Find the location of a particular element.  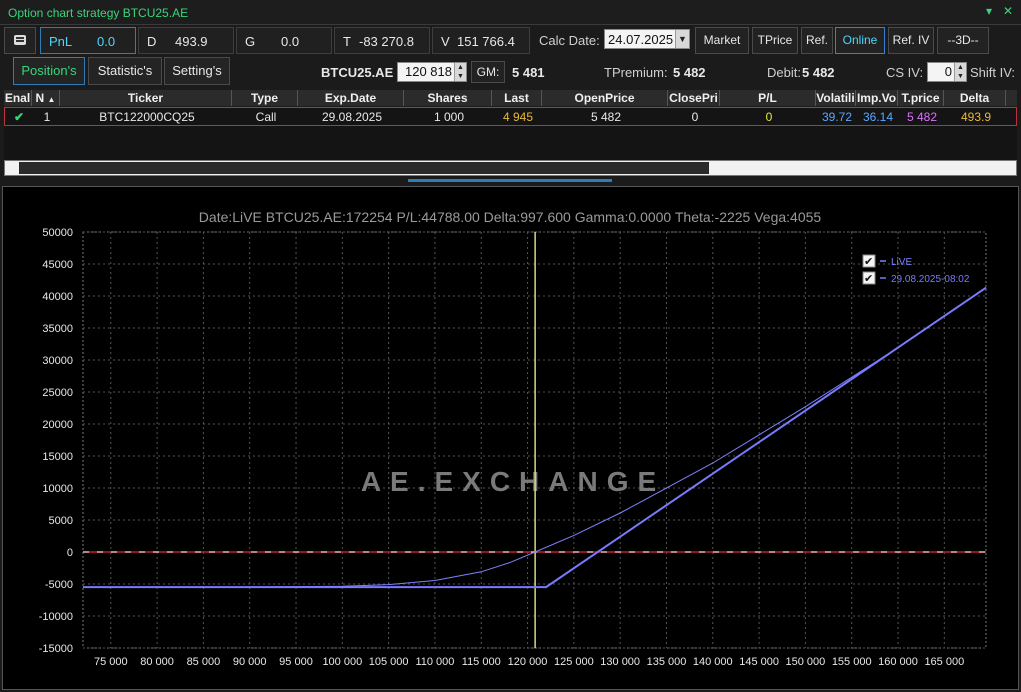

y-tick-label: 50000 is located at coordinates (57, 233).